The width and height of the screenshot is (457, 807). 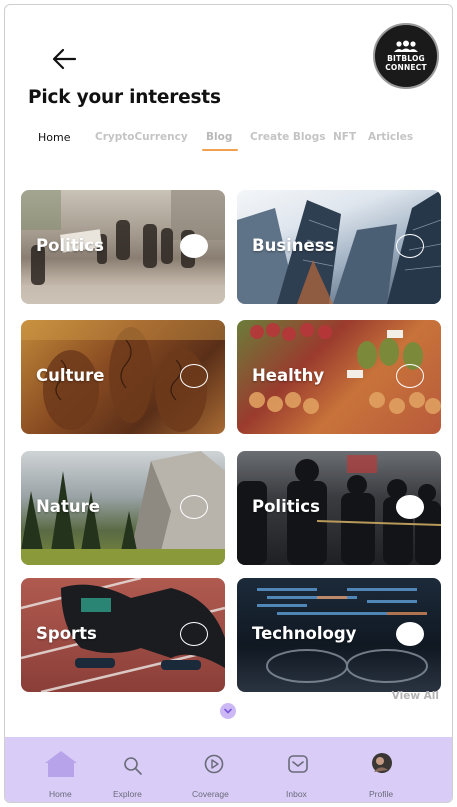 What do you see at coordinates (304, 633) in the screenshot?
I see `interest-label: Technology` at bounding box center [304, 633].